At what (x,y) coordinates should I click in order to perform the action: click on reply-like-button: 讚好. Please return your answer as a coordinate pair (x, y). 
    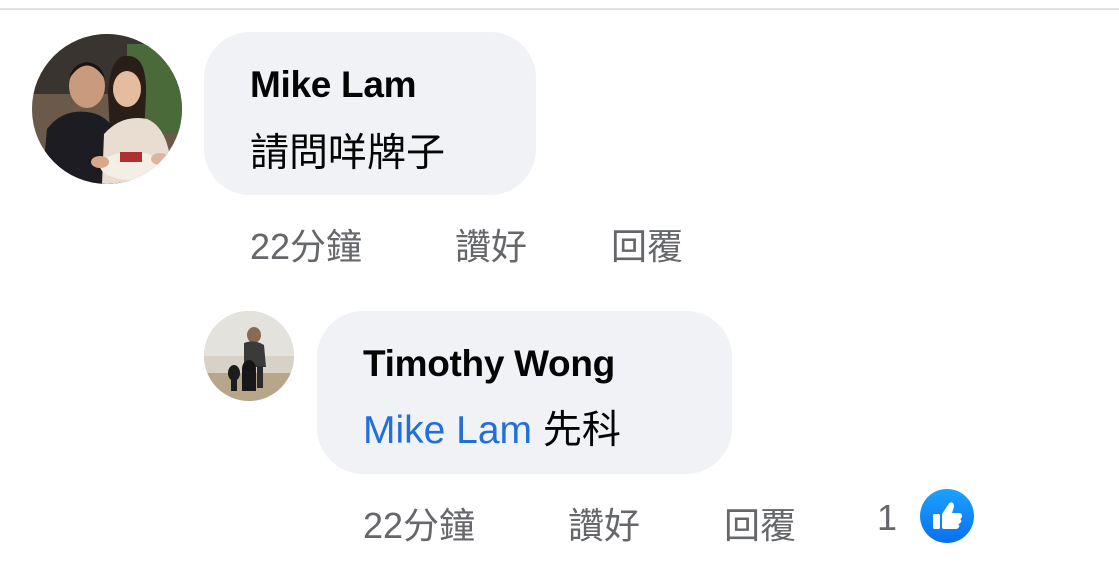
    Looking at the image, I should click on (604, 523).